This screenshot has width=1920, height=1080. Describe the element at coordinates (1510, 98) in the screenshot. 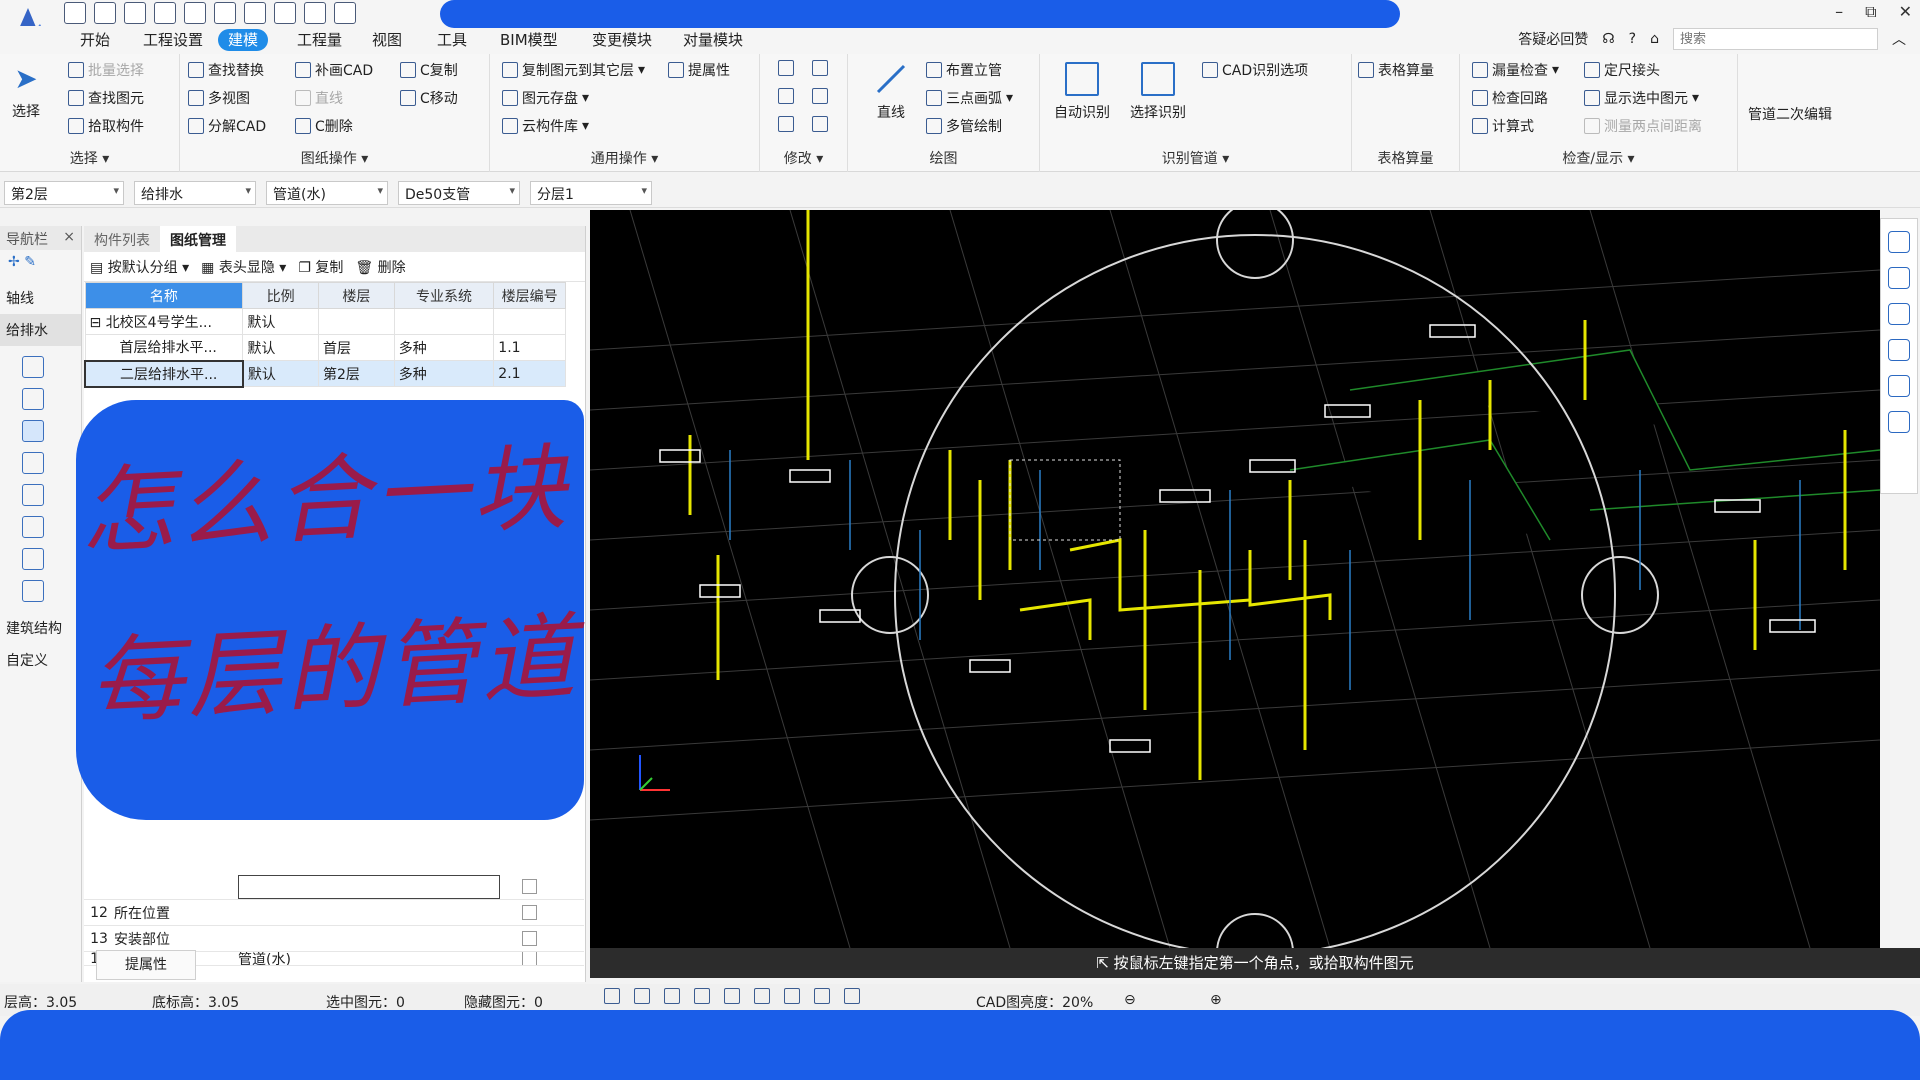

I see `check-loop-button: 检查回路` at that location.